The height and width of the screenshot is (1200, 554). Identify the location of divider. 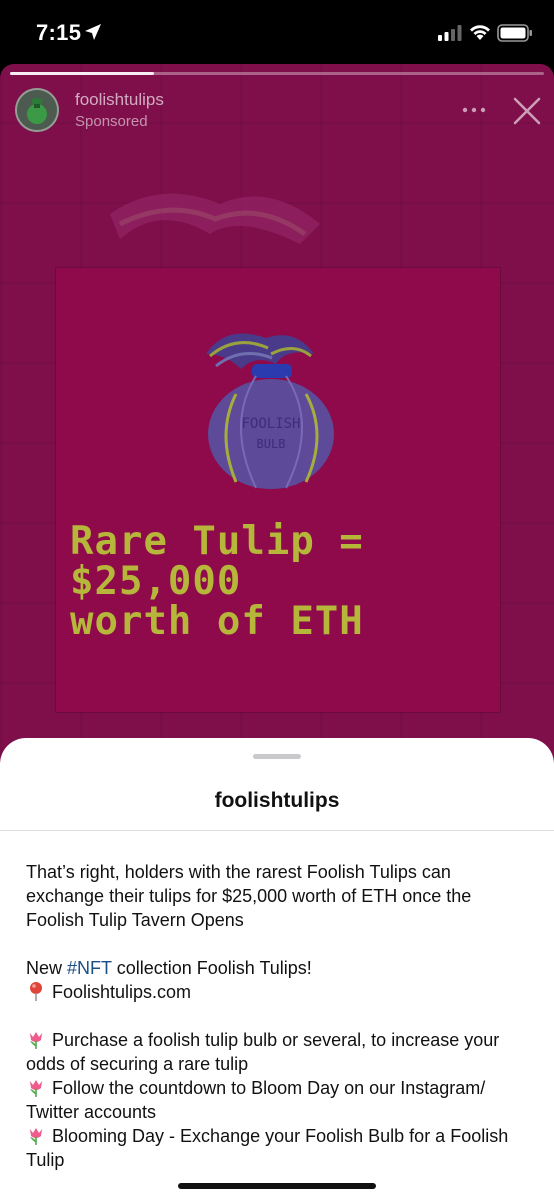
(277, 830).